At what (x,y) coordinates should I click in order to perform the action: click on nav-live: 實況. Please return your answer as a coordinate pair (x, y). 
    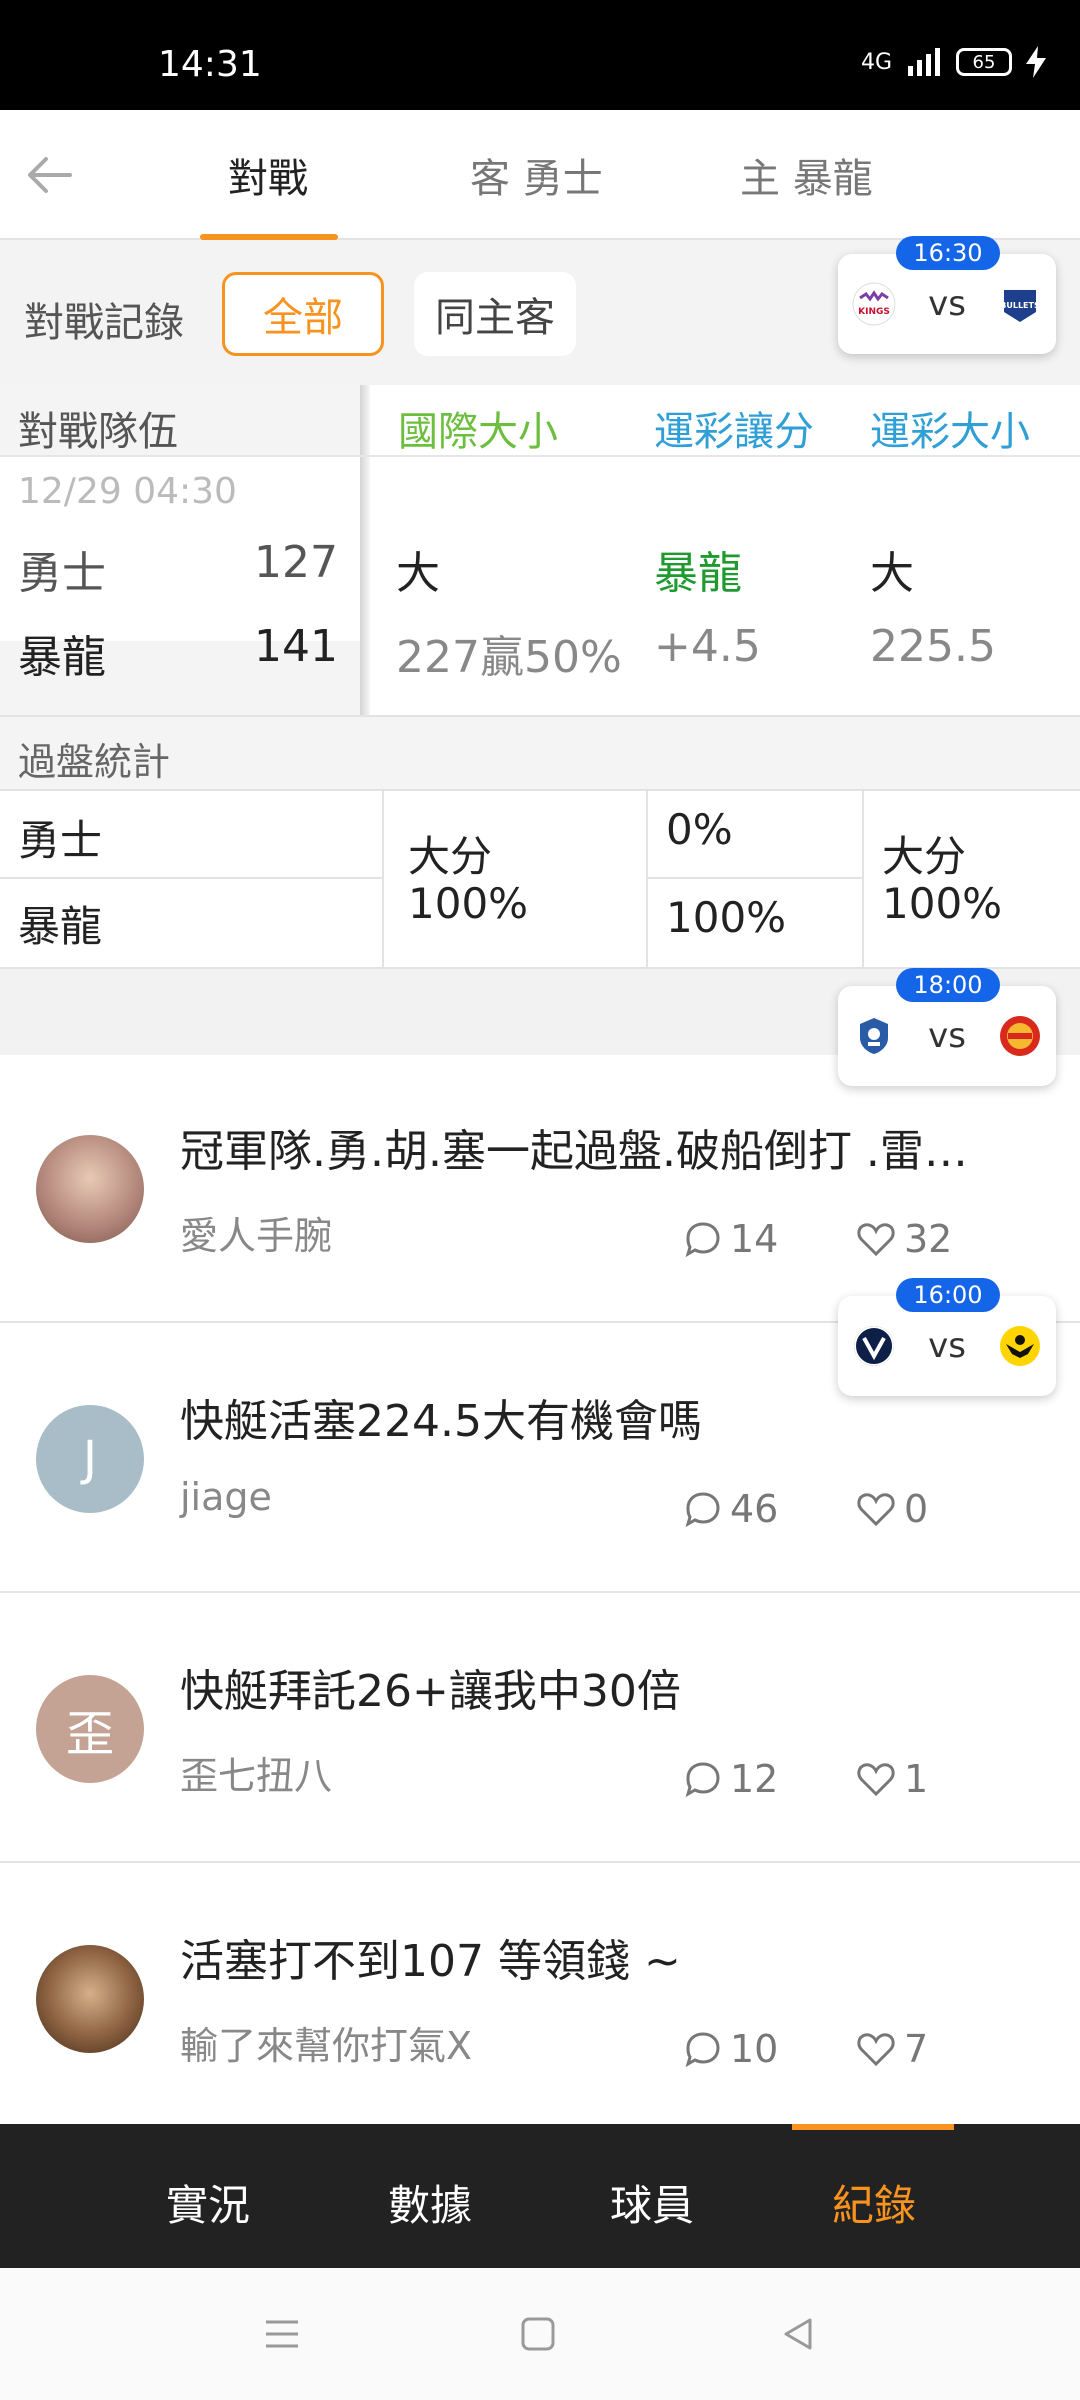
    Looking at the image, I should click on (208, 2202).